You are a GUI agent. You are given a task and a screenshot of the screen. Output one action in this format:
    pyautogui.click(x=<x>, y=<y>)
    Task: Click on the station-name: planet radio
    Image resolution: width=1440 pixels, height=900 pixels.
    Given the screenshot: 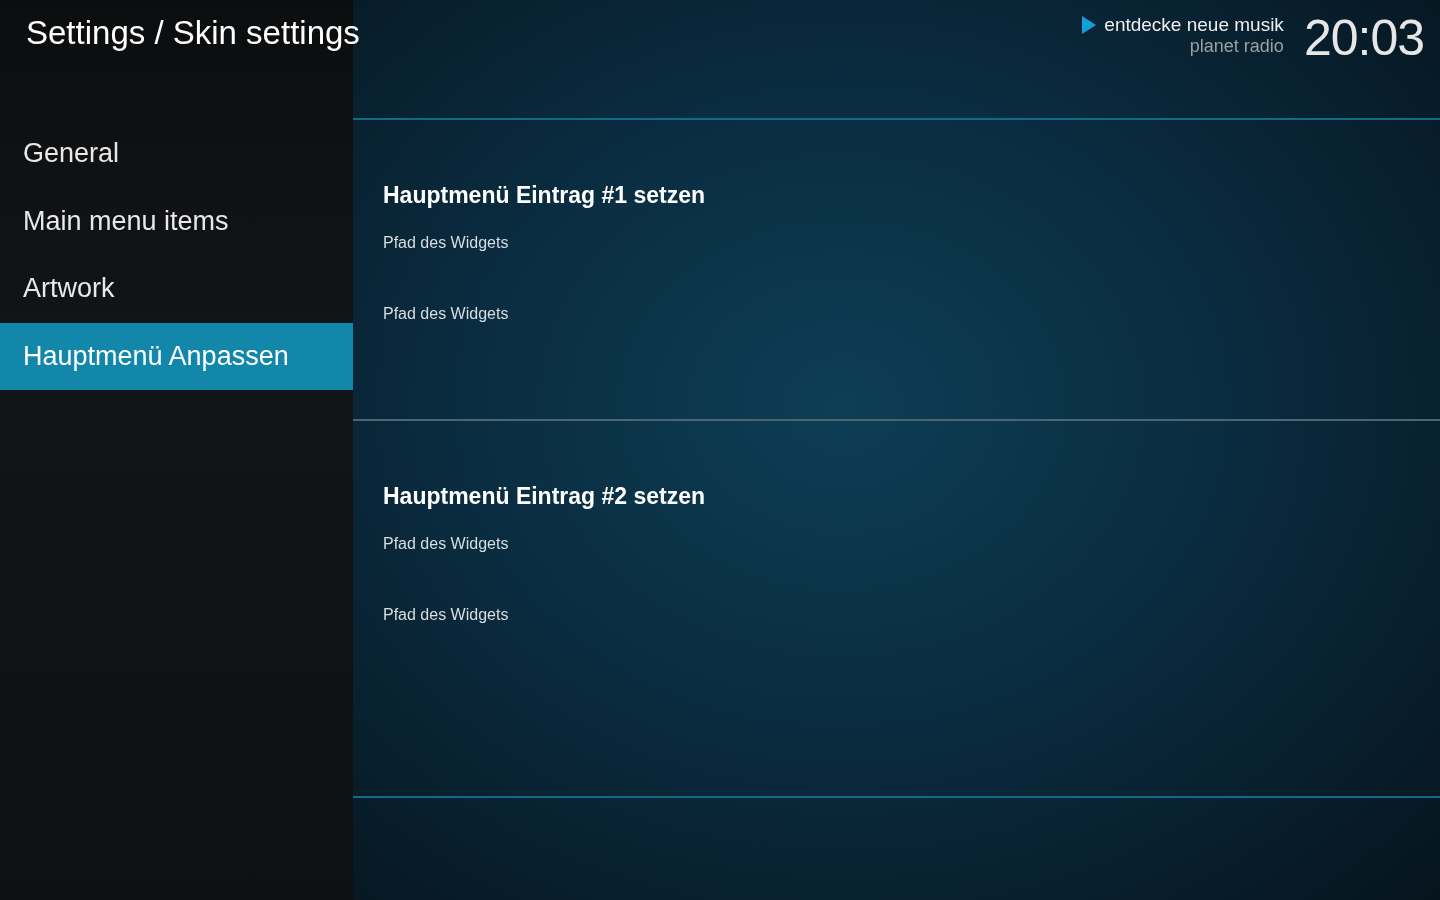 What is the action you would take?
    pyautogui.click(x=1236, y=46)
    